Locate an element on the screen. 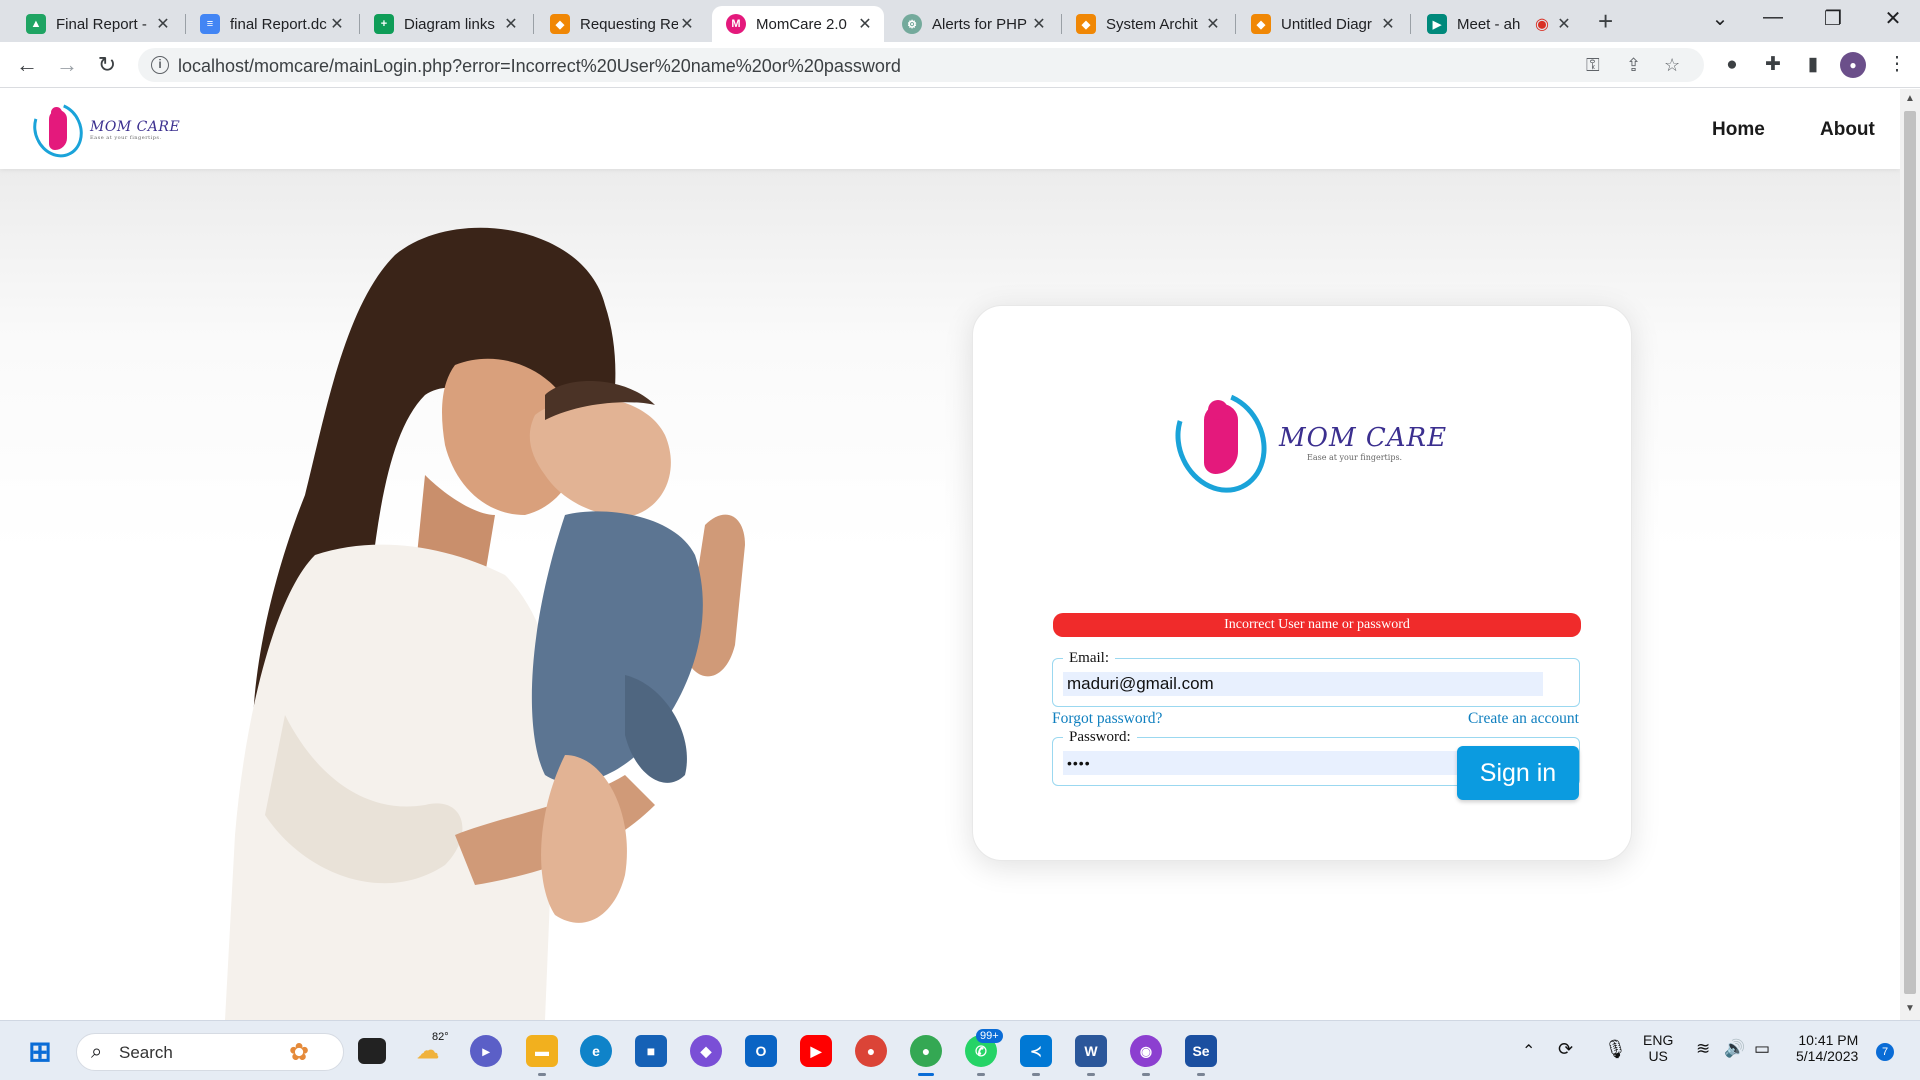 The image size is (1920, 1080). scroll-down-icon: ▼ is located at coordinates (1910, 1008).